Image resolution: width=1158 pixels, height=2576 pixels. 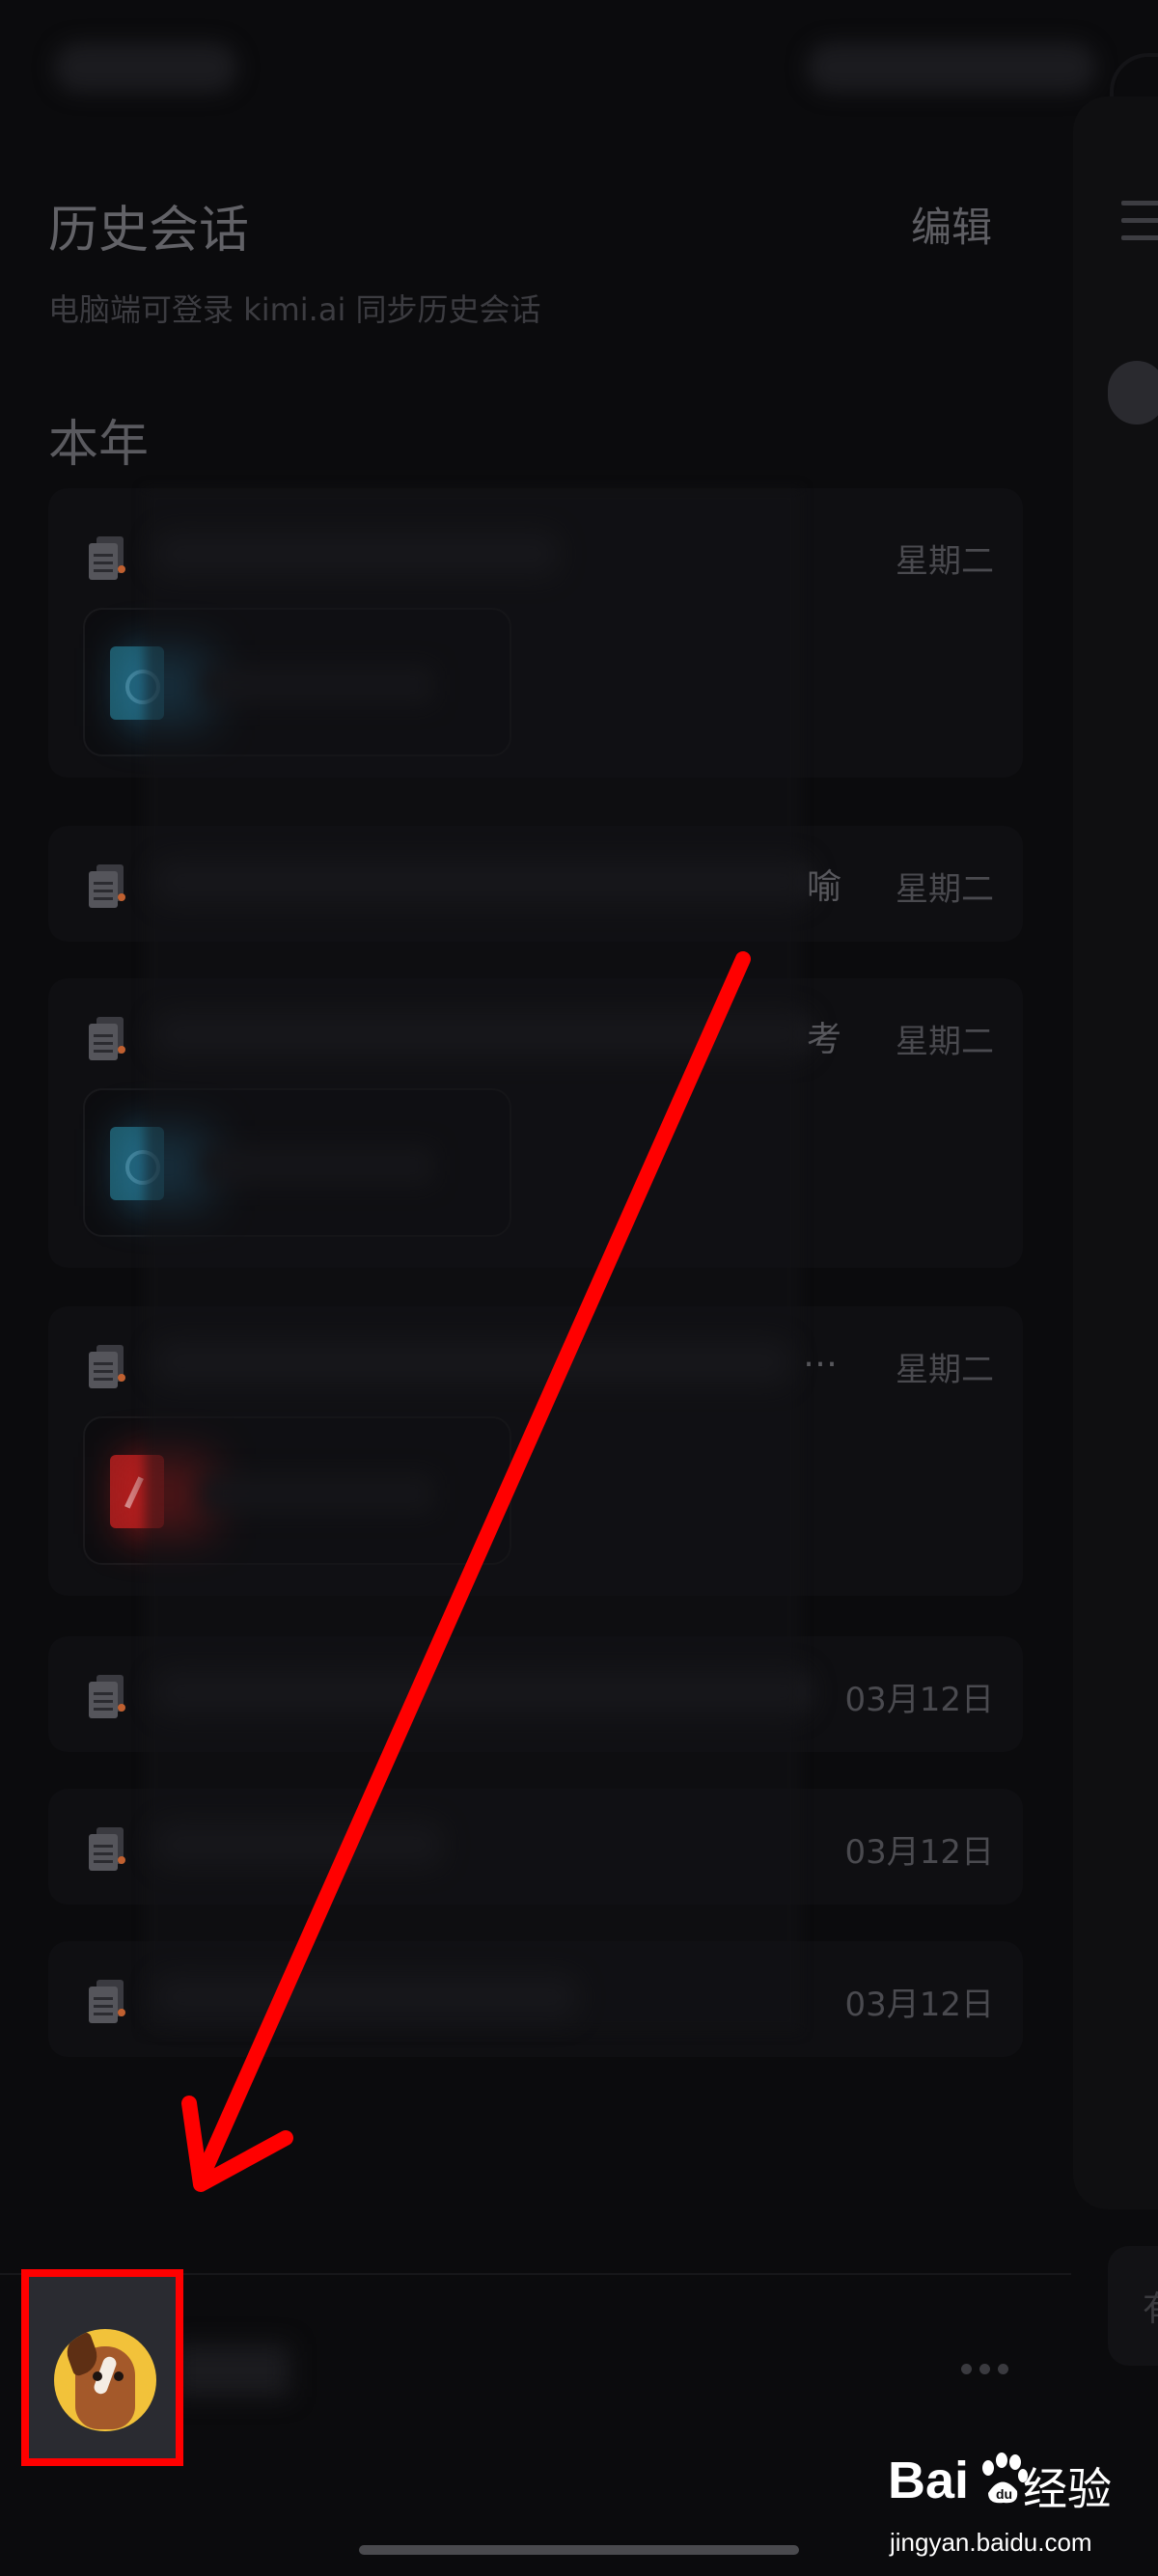 I want to click on svg-text: du, so click(x=1004, y=2494).